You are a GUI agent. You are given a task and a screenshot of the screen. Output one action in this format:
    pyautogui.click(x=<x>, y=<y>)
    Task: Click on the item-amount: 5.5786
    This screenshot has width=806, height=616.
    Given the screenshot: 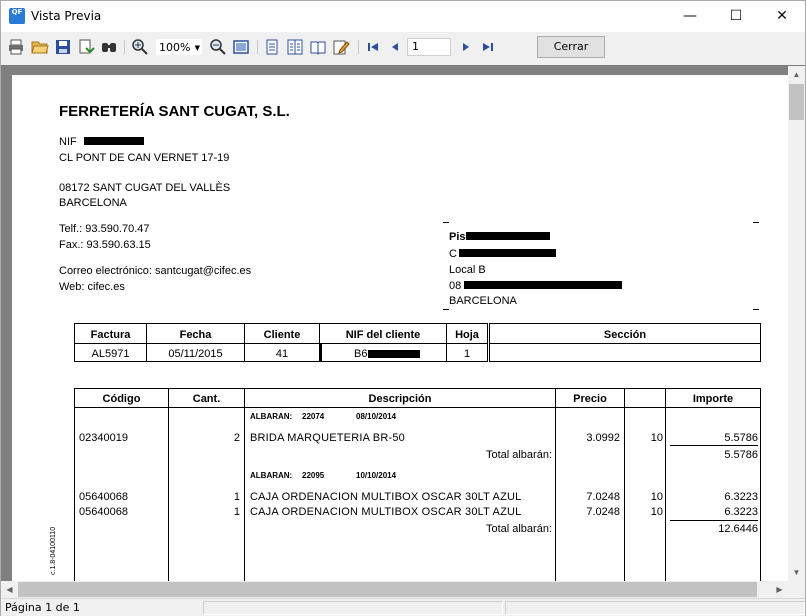 What is the action you would take?
    pyautogui.click(x=741, y=438)
    